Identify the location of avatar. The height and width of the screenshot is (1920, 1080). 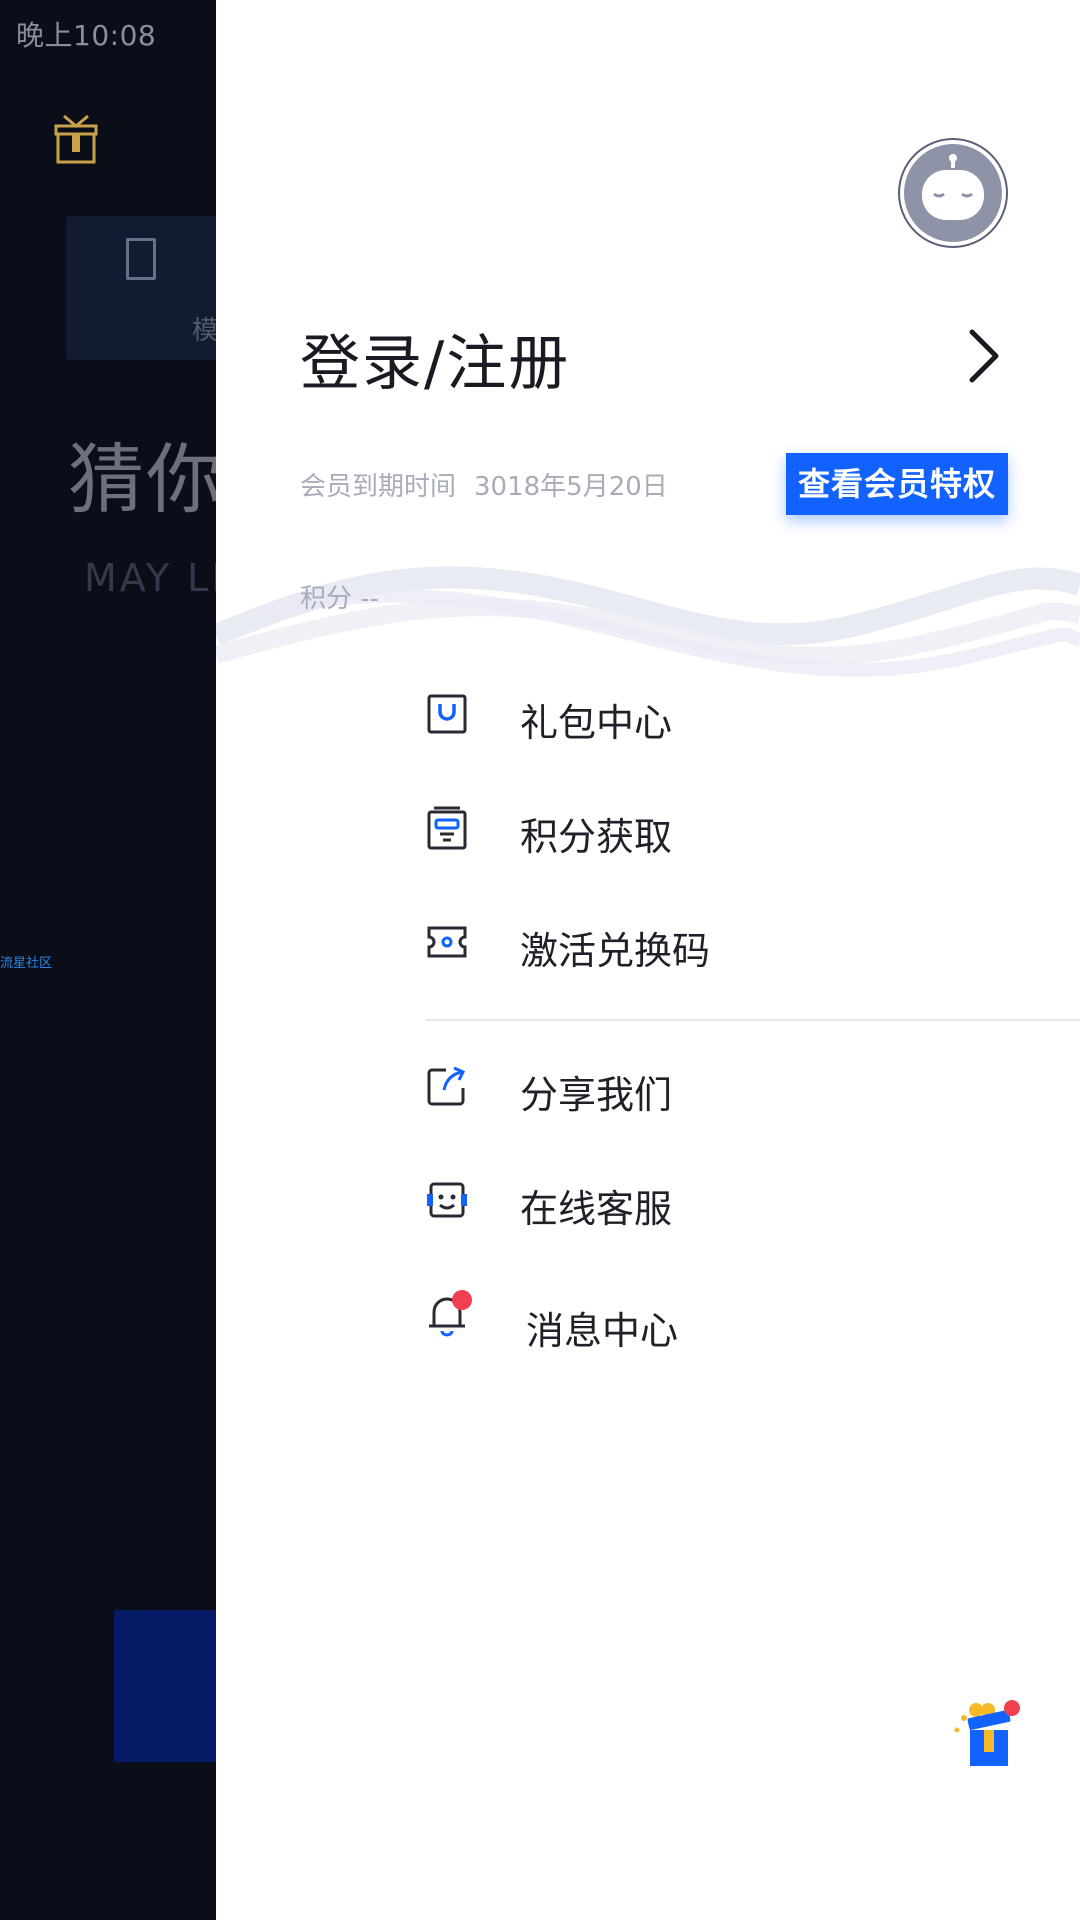
(953, 193).